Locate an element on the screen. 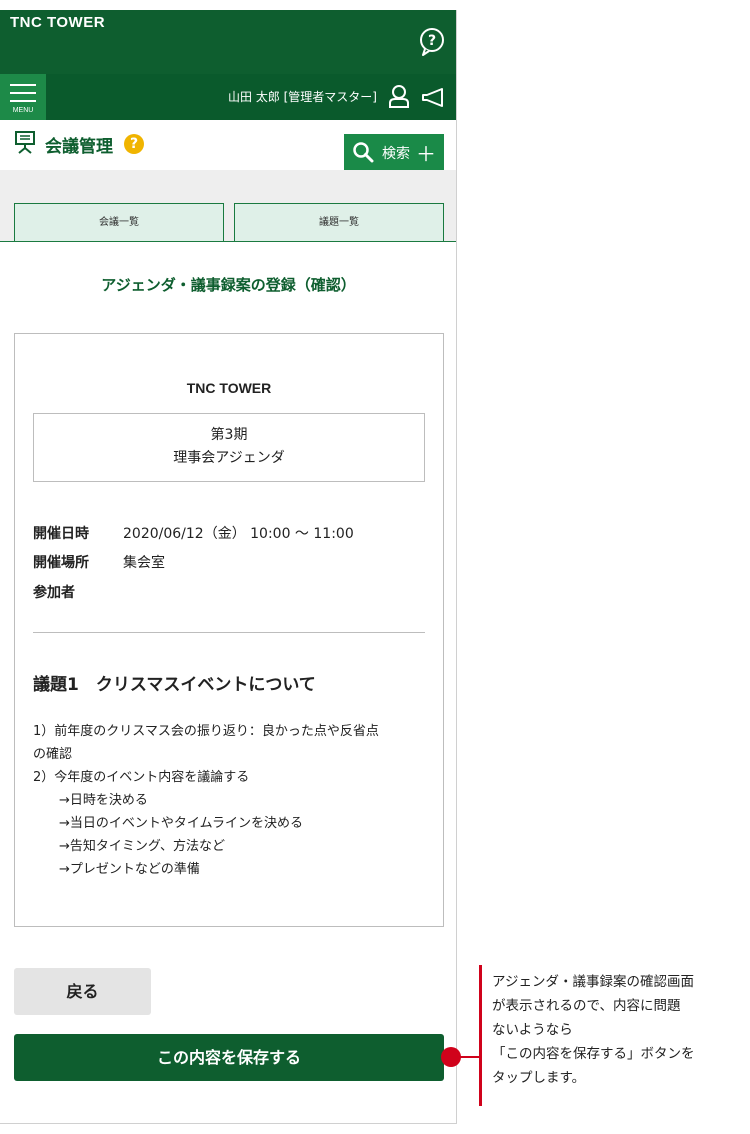 This screenshot has height=1134, width=750. megaphone-icon is located at coordinates (433, 97).